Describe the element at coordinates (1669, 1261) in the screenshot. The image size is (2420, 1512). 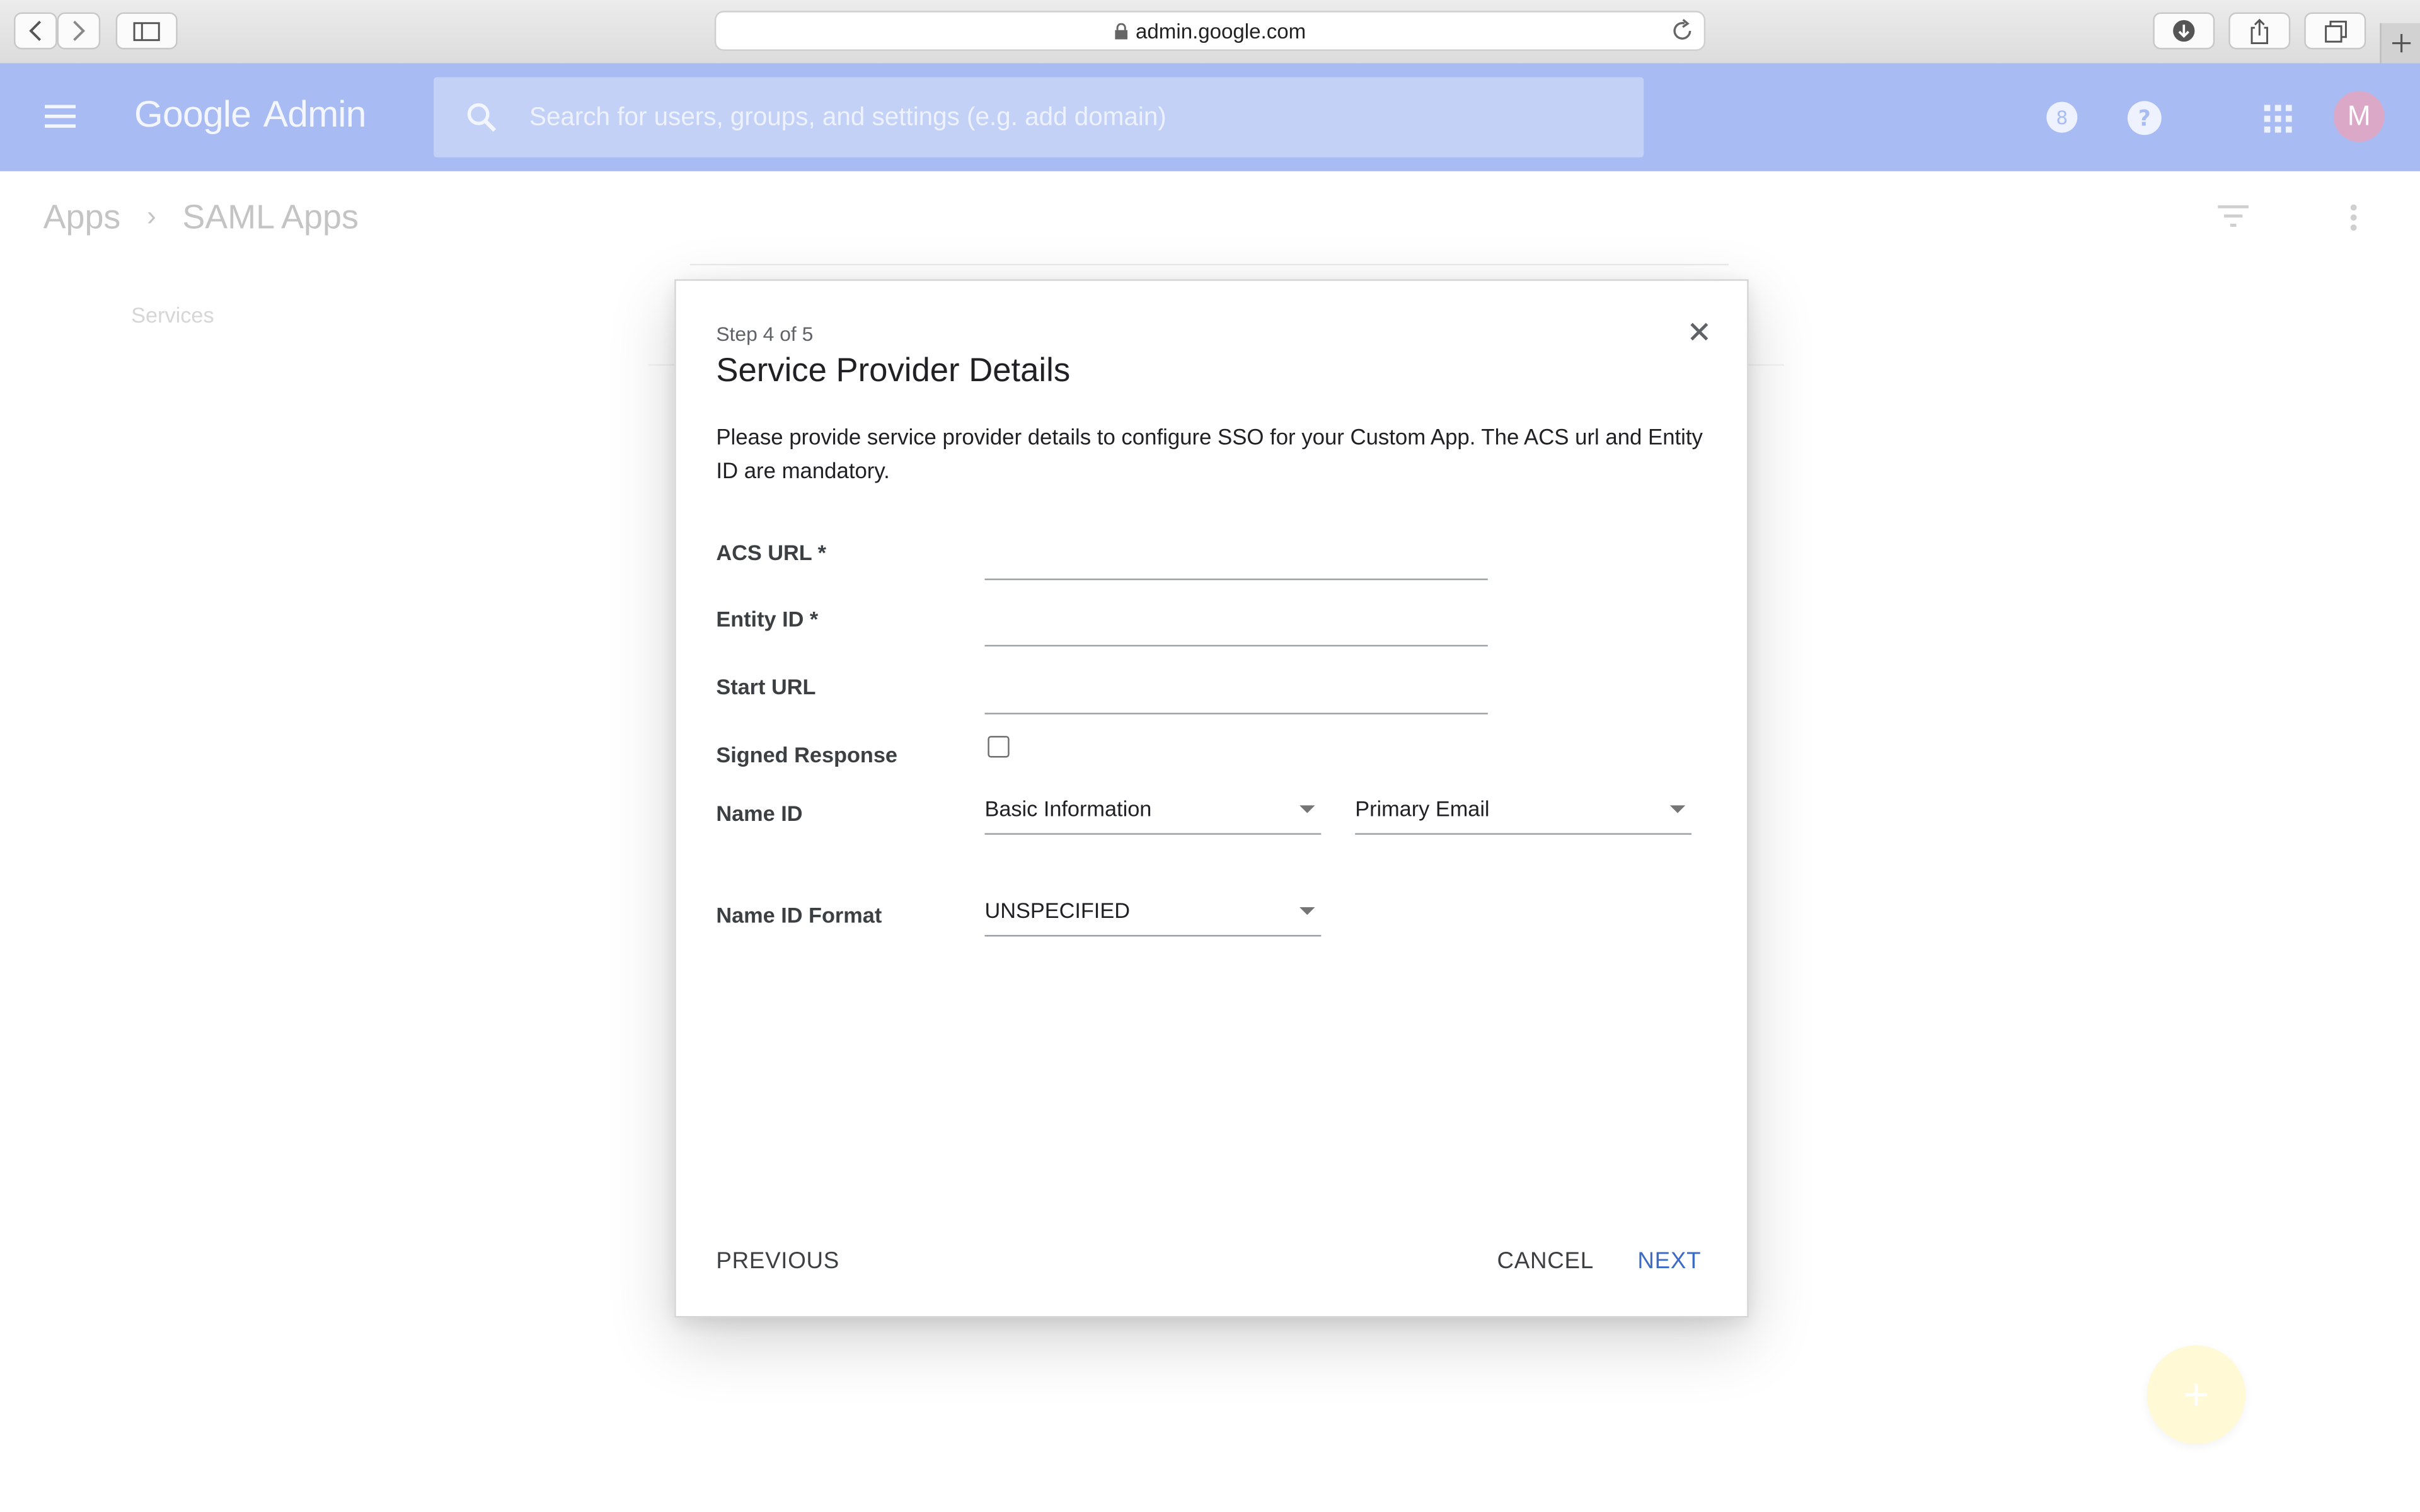
I see `next-button: NEXT` at that location.